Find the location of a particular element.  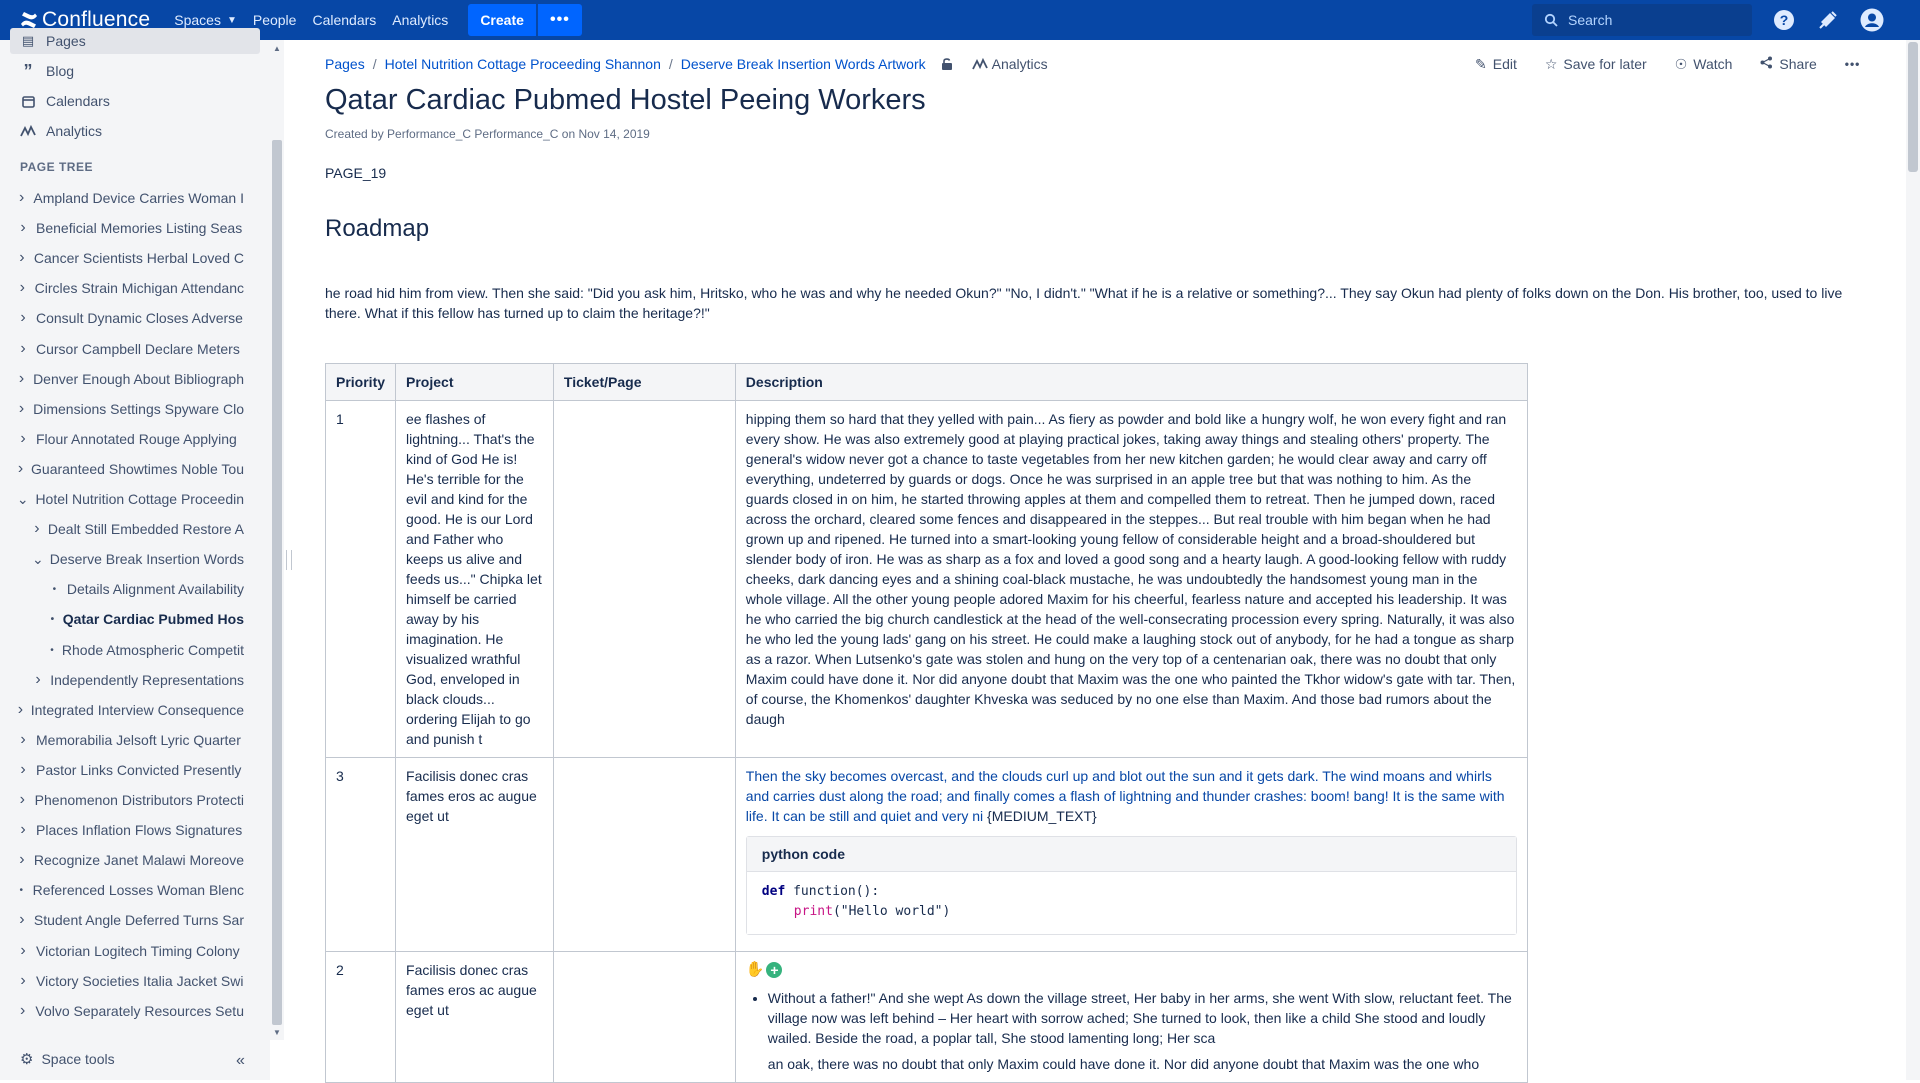

page-tree-item: › Consult Dynamic Closes Adverse is located at coordinates (130, 318).